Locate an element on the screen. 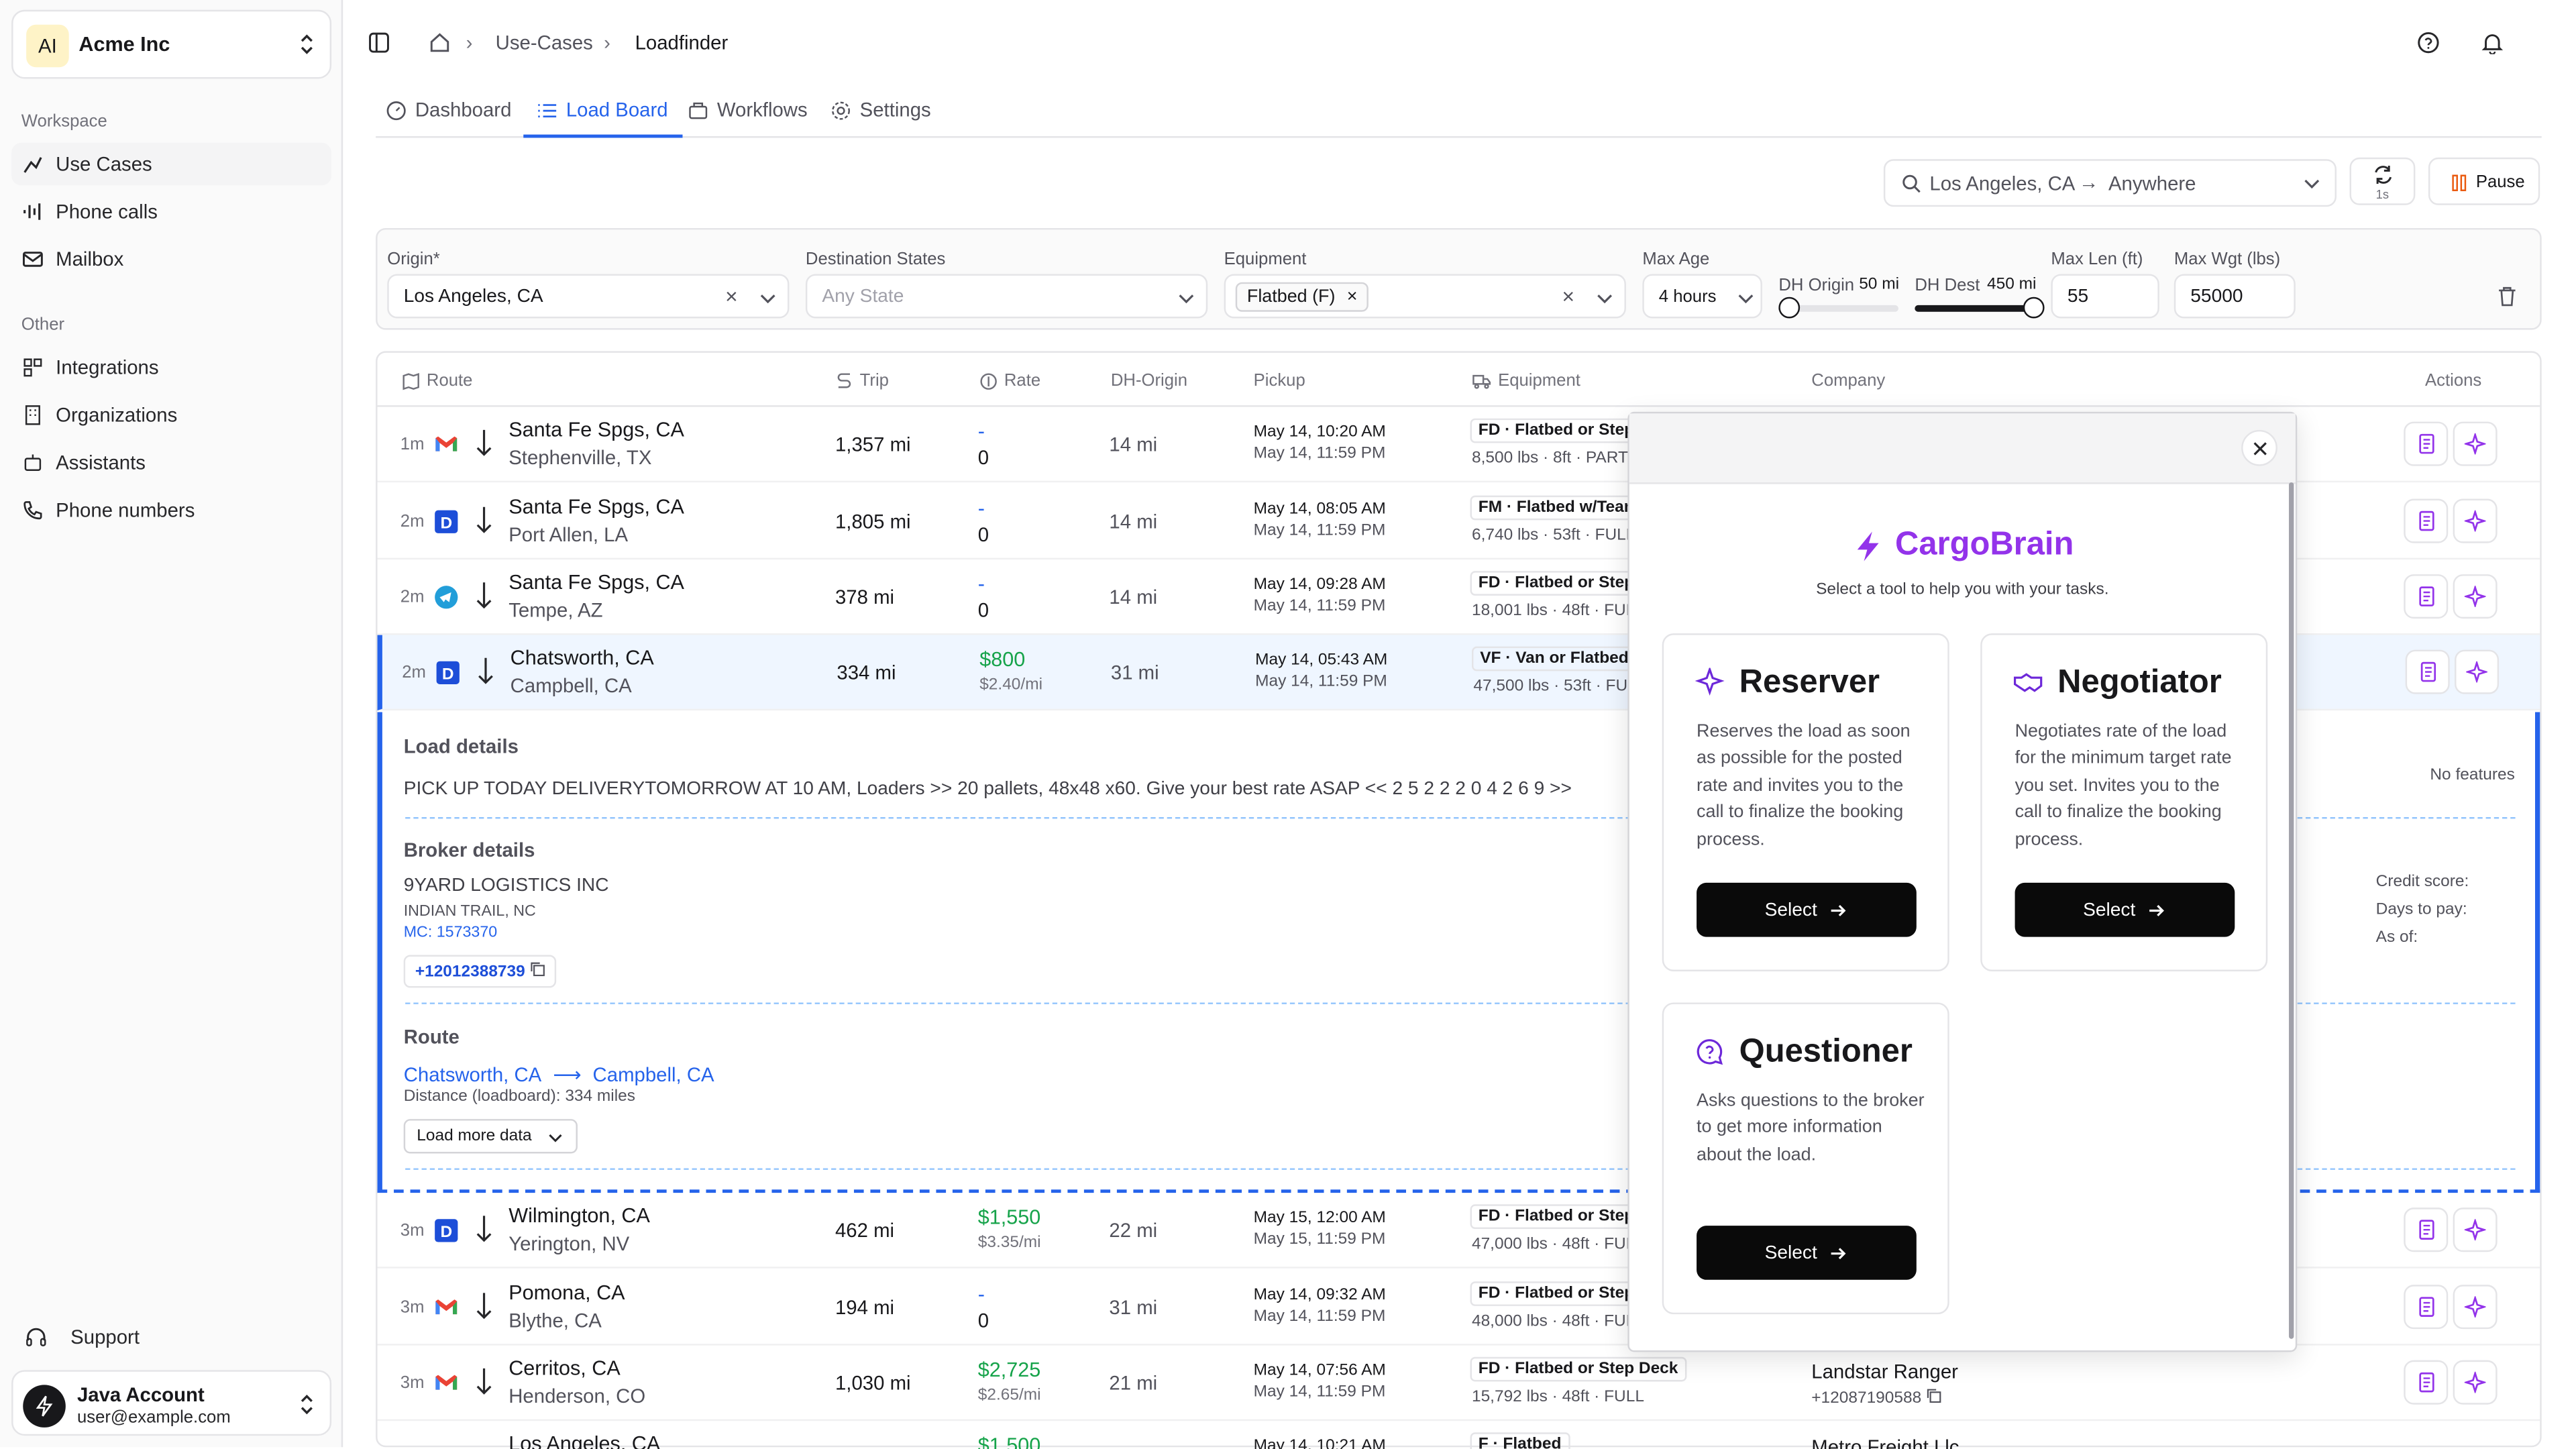 The width and height of the screenshot is (2576, 1449). tab-dashboard: Dashboard is located at coordinates (448, 118).